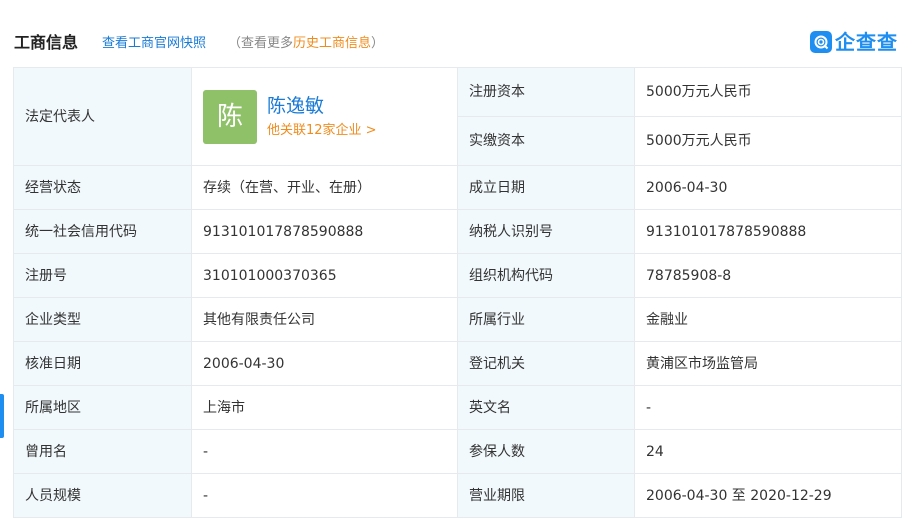 This screenshot has height=519, width=914. I want to click on registered-capital-value: 5000万元人民币, so click(768, 92).